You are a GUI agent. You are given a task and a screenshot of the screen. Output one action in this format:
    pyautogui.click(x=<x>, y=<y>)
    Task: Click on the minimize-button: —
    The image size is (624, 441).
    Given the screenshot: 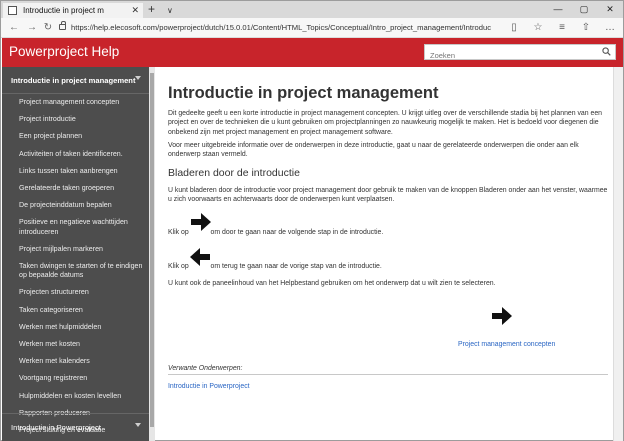 What is the action you would take?
    pyautogui.click(x=558, y=9)
    